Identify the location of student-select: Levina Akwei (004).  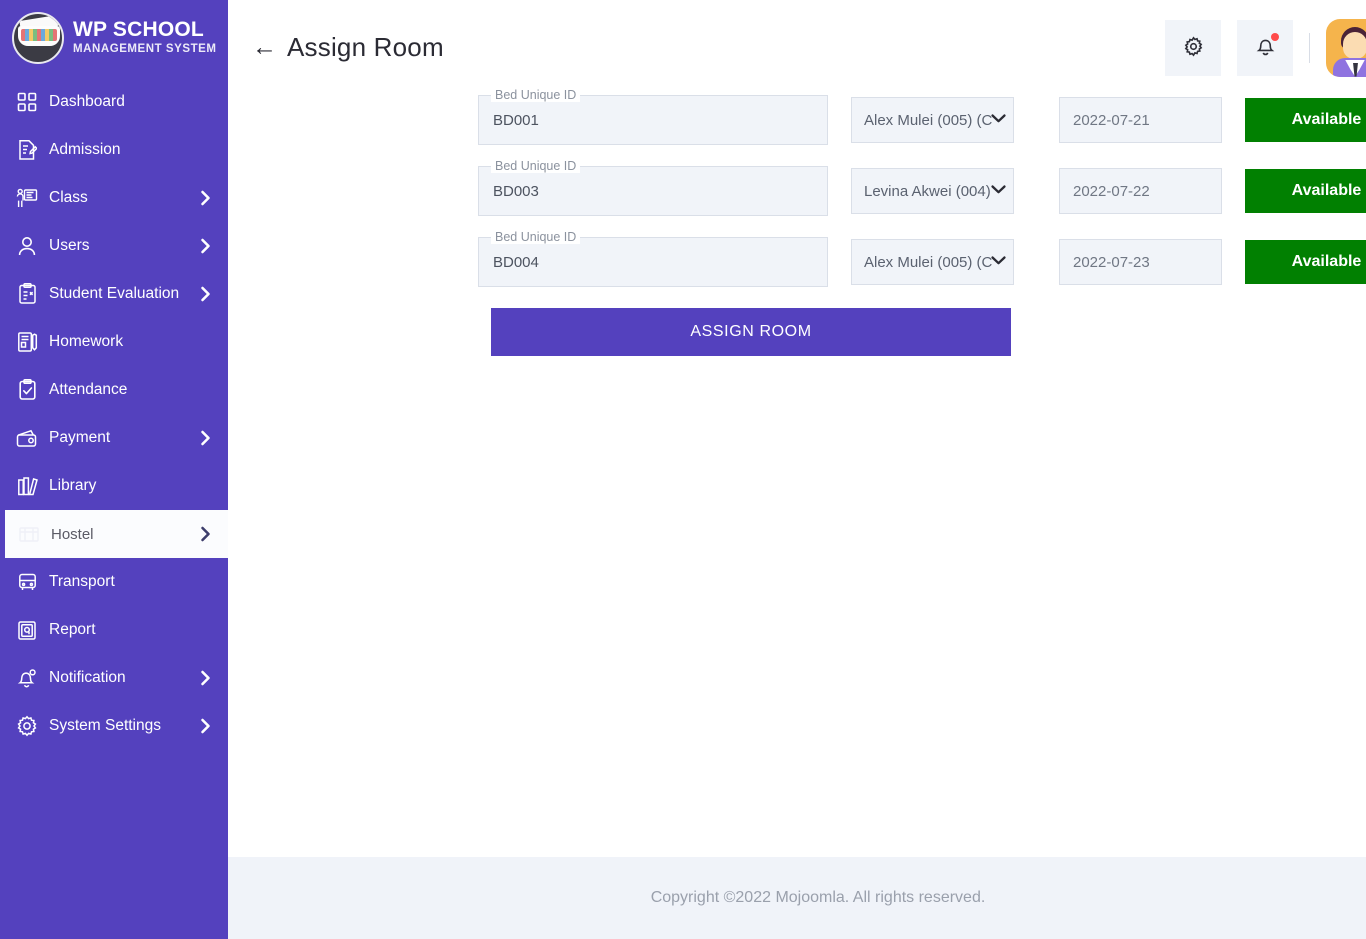
(932, 191).